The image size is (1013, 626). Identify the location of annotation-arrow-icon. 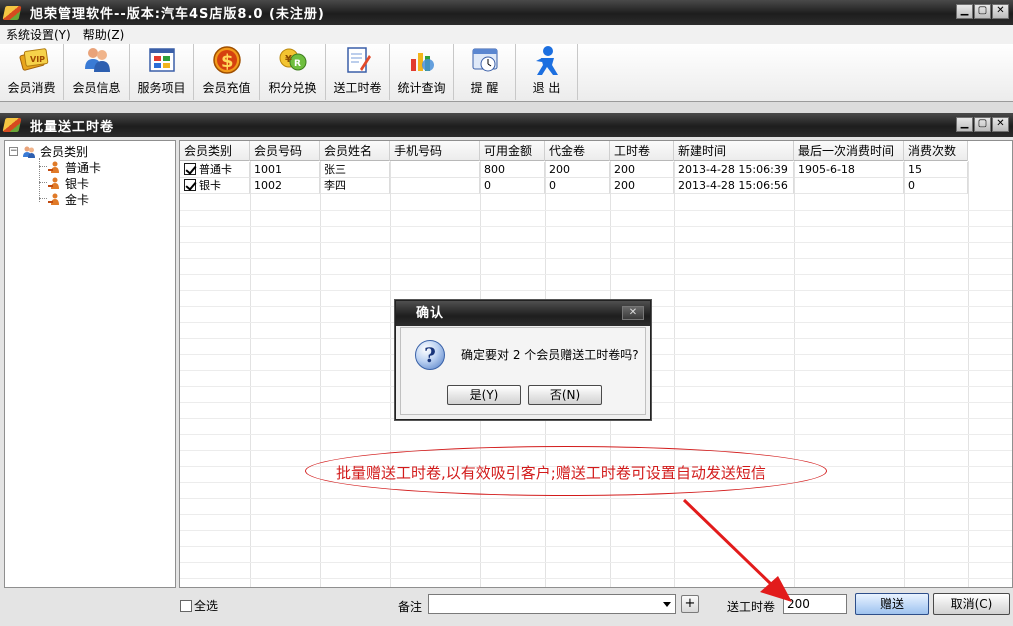
(737, 550).